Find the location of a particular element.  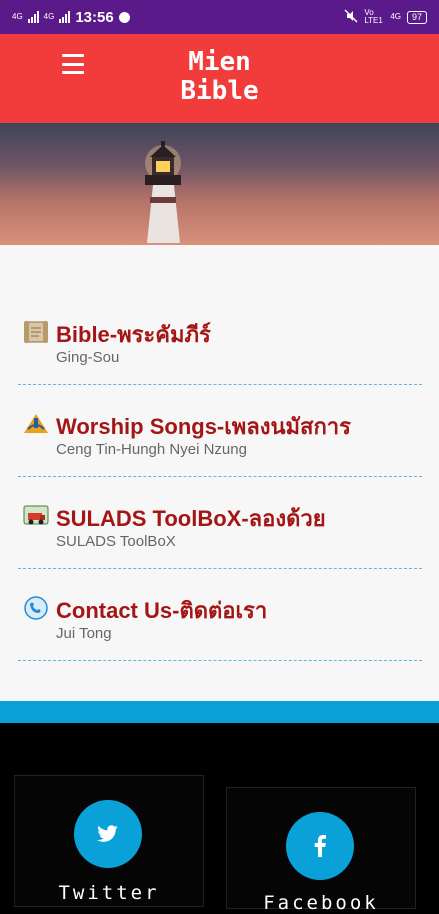

notification-icon is located at coordinates (124, 17).